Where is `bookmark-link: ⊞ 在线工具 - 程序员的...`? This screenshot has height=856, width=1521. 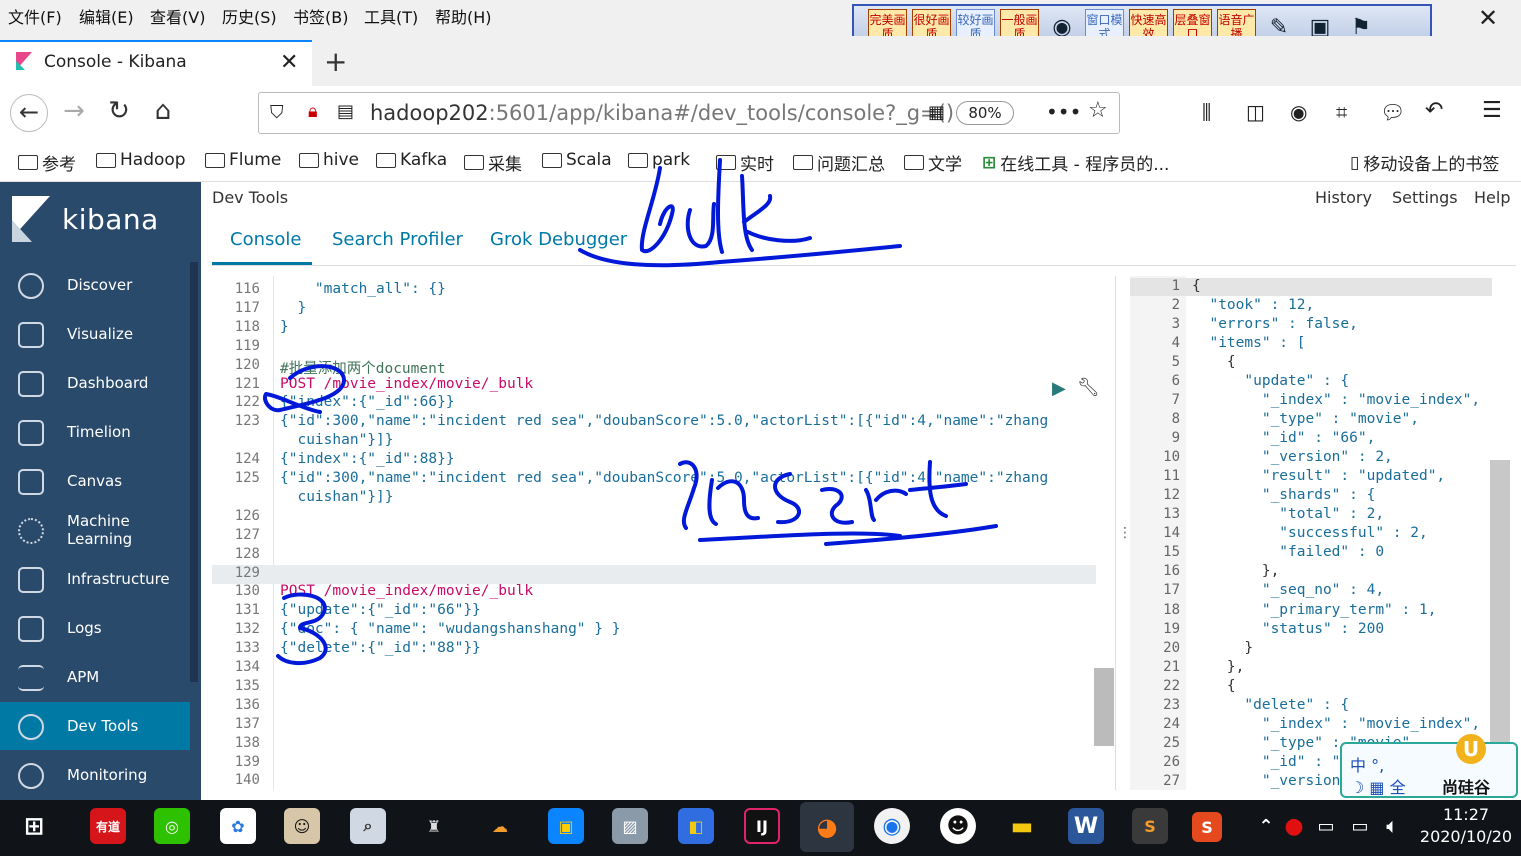 bookmark-link: ⊞ 在线工具 - 程序员的... is located at coordinates (1075, 163).